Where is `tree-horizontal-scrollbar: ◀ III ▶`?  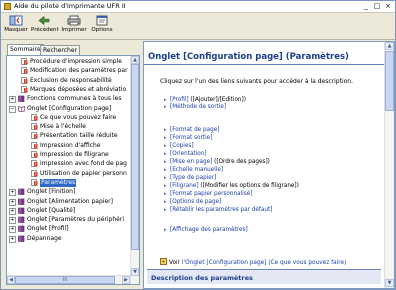 tree-horizontal-scrollbar: ◀ III ▶ is located at coordinates (68, 279).